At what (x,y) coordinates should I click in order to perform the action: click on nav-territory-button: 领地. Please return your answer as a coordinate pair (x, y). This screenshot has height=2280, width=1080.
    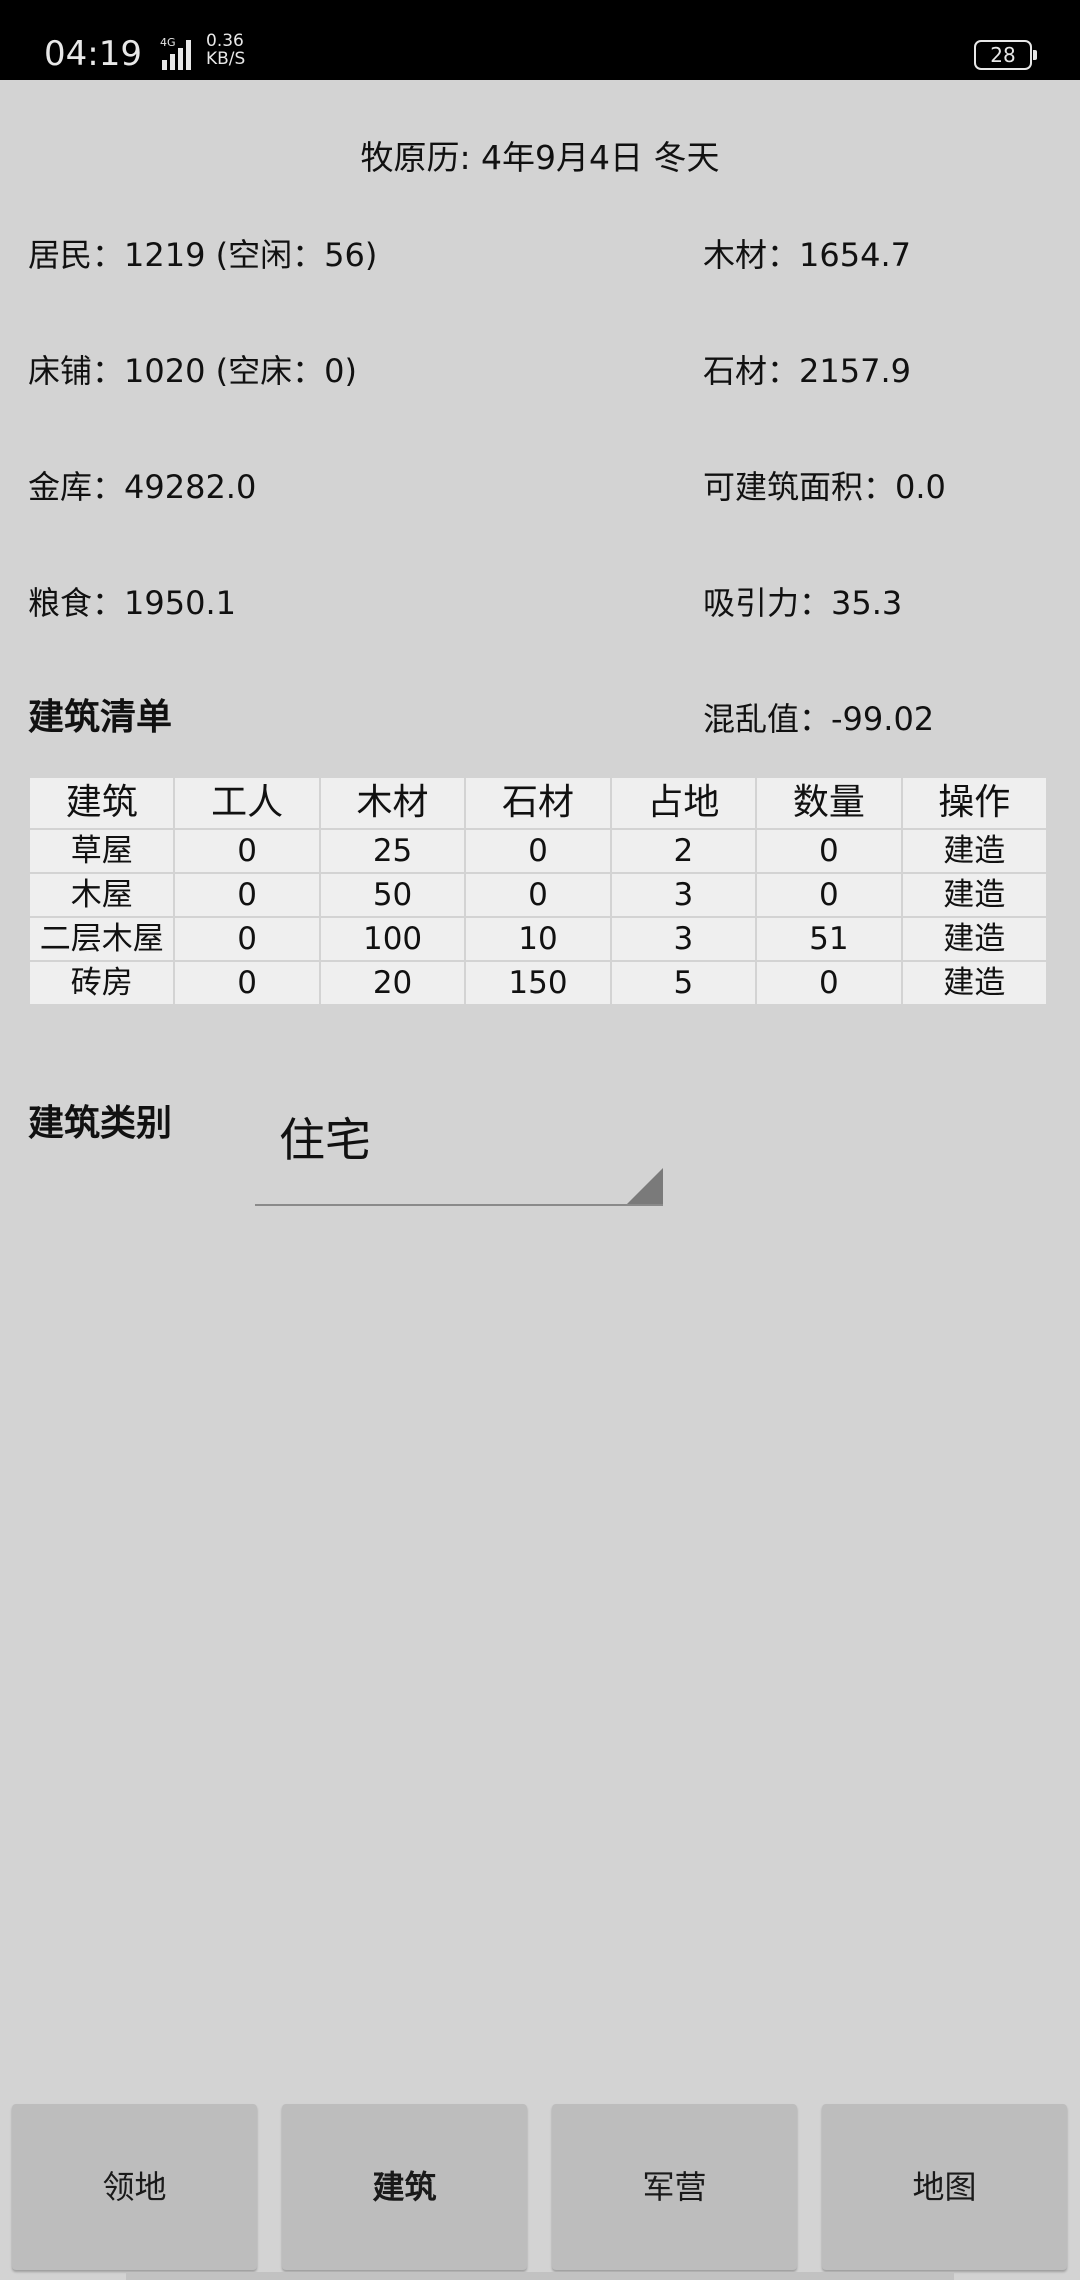
    Looking at the image, I should click on (134, 2187).